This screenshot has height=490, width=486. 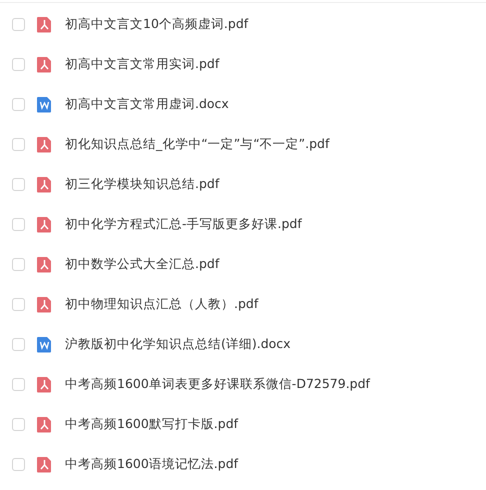 I want to click on file-name: 中考高频1600默写打卡版.pdf, so click(x=151, y=424).